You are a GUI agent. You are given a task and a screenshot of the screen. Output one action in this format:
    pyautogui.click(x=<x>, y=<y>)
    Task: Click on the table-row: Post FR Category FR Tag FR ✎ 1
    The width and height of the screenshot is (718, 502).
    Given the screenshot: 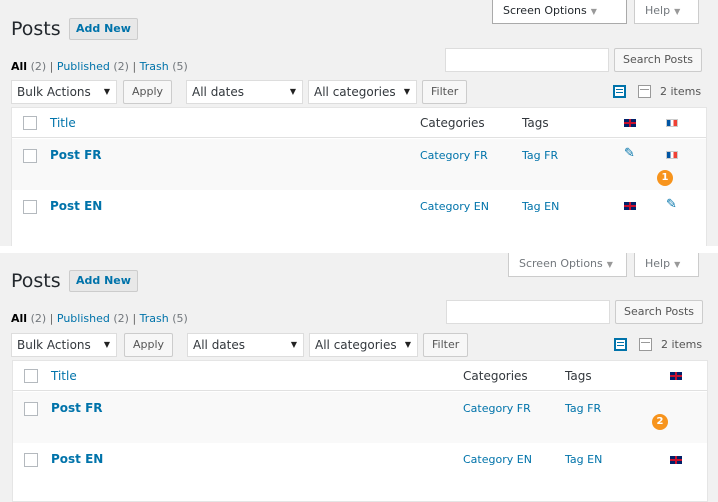 What is the action you would take?
    pyautogui.click(x=359, y=164)
    